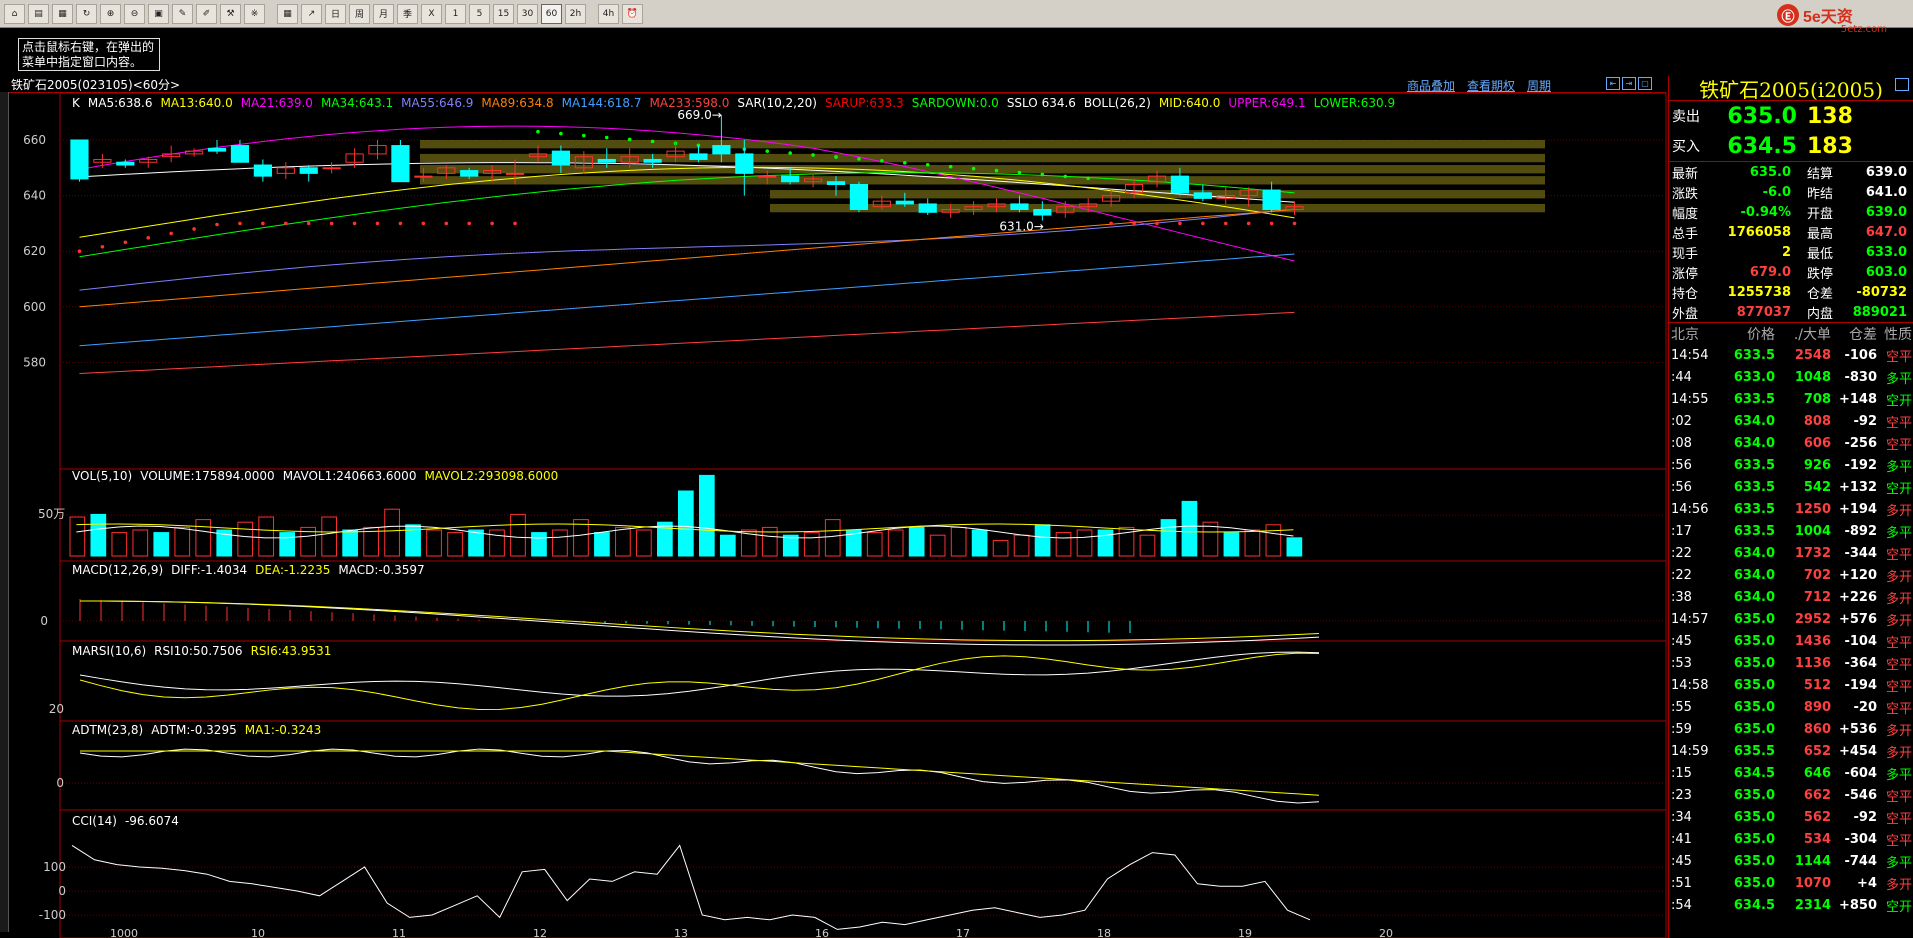 This screenshot has height=938, width=1913. What do you see at coordinates (1681, 443) in the screenshot?
I see `tick-cell: :08` at bounding box center [1681, 443].